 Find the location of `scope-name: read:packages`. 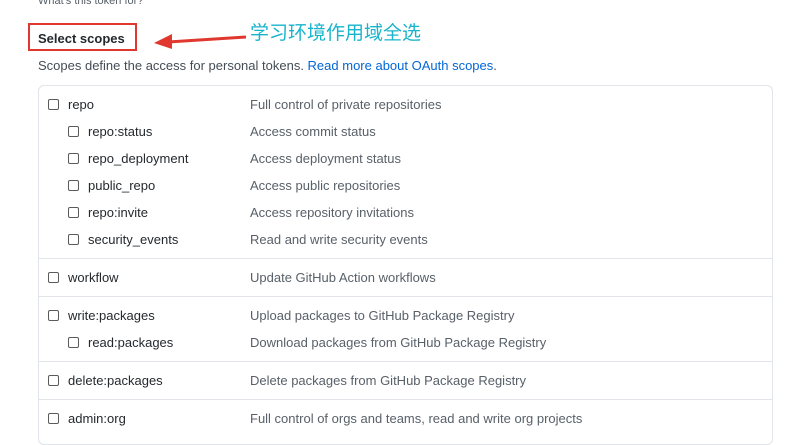

scope-name: read:packages is located at coordinates (131, 342).